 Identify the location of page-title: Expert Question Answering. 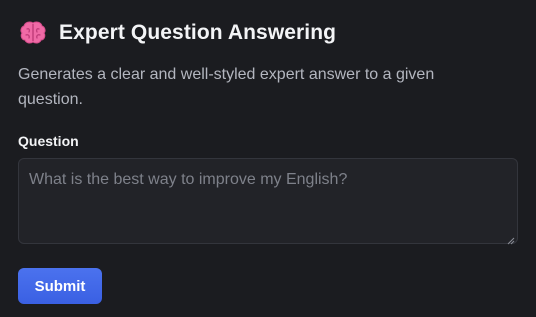
(198, 32).